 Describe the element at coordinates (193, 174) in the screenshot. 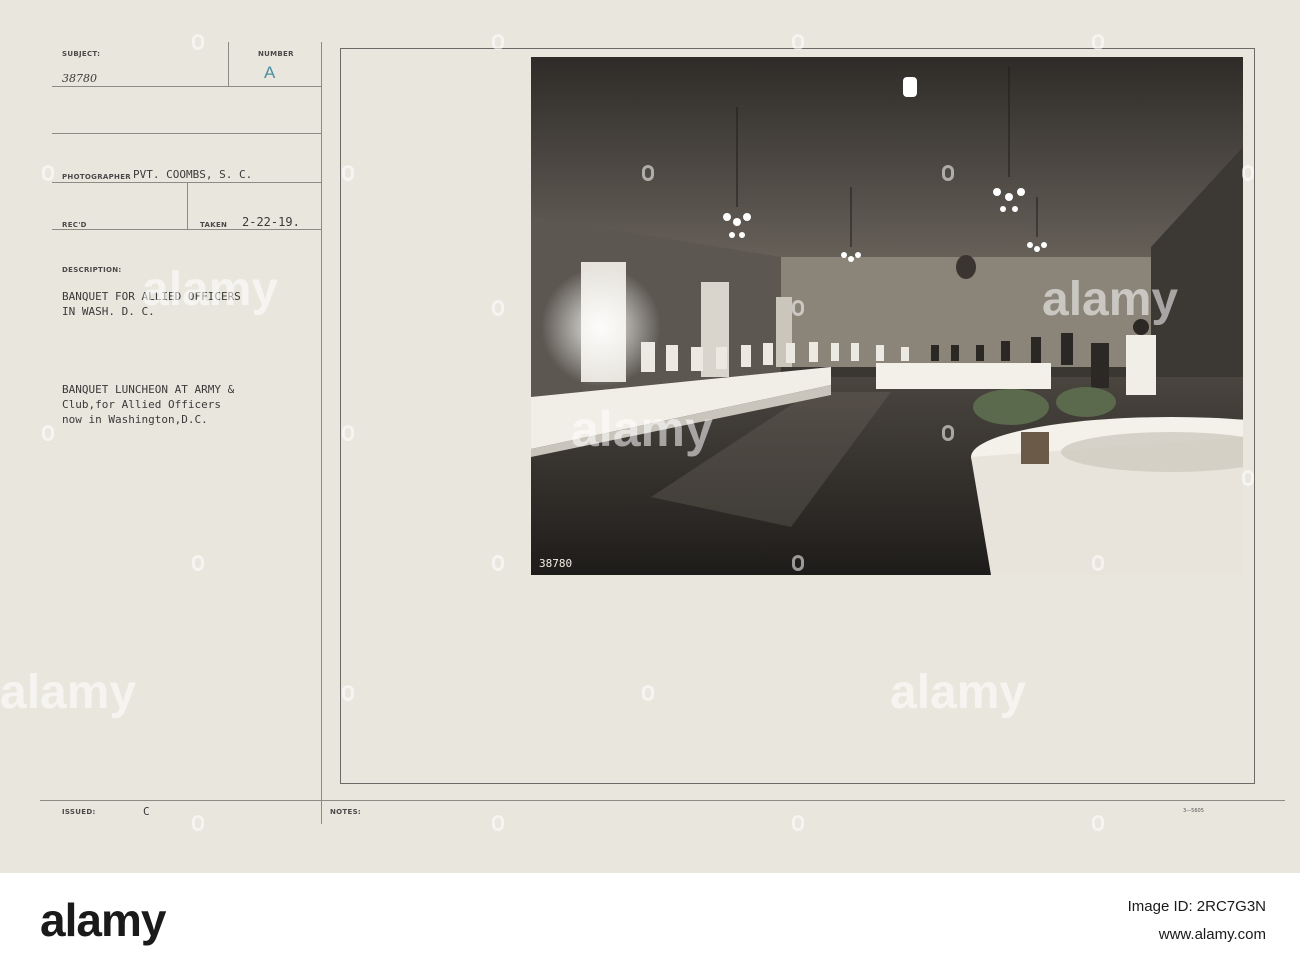

I see `photographer-value: PVT. COOMBS, S. C.` at that location.